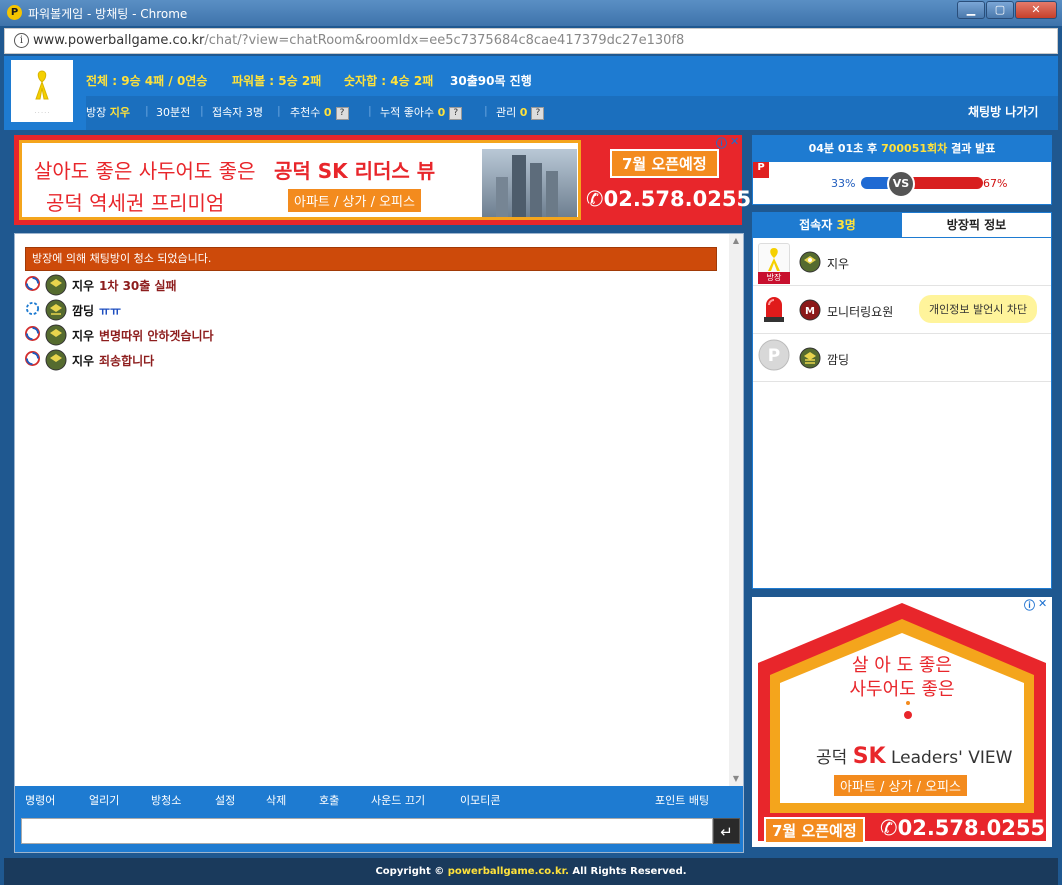 Image resolution: width=1062 pixels, height=885 pixels. Describe the element at coordinates (166, 800) in the screenshot. I see `clean-room-button: 방청소` at that location.